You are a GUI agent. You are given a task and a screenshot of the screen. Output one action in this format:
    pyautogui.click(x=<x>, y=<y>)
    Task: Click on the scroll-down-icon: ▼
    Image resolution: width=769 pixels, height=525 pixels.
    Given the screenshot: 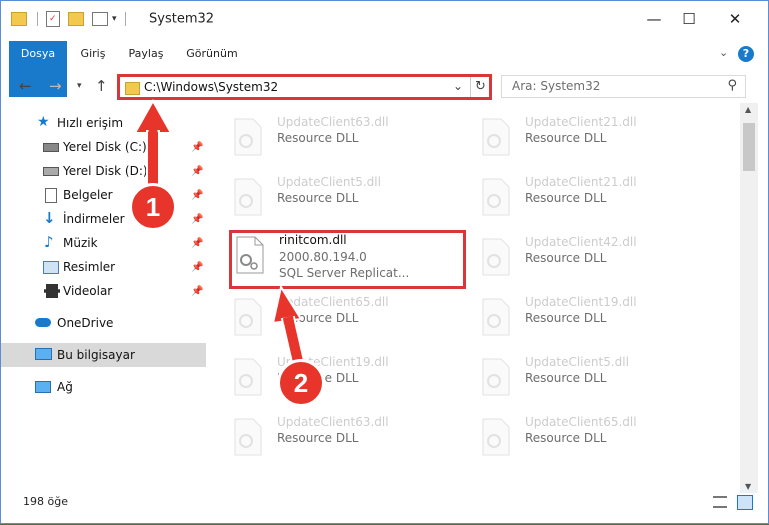 What is the action you would take?
    pyautogui.click(x=748, y=486)
    